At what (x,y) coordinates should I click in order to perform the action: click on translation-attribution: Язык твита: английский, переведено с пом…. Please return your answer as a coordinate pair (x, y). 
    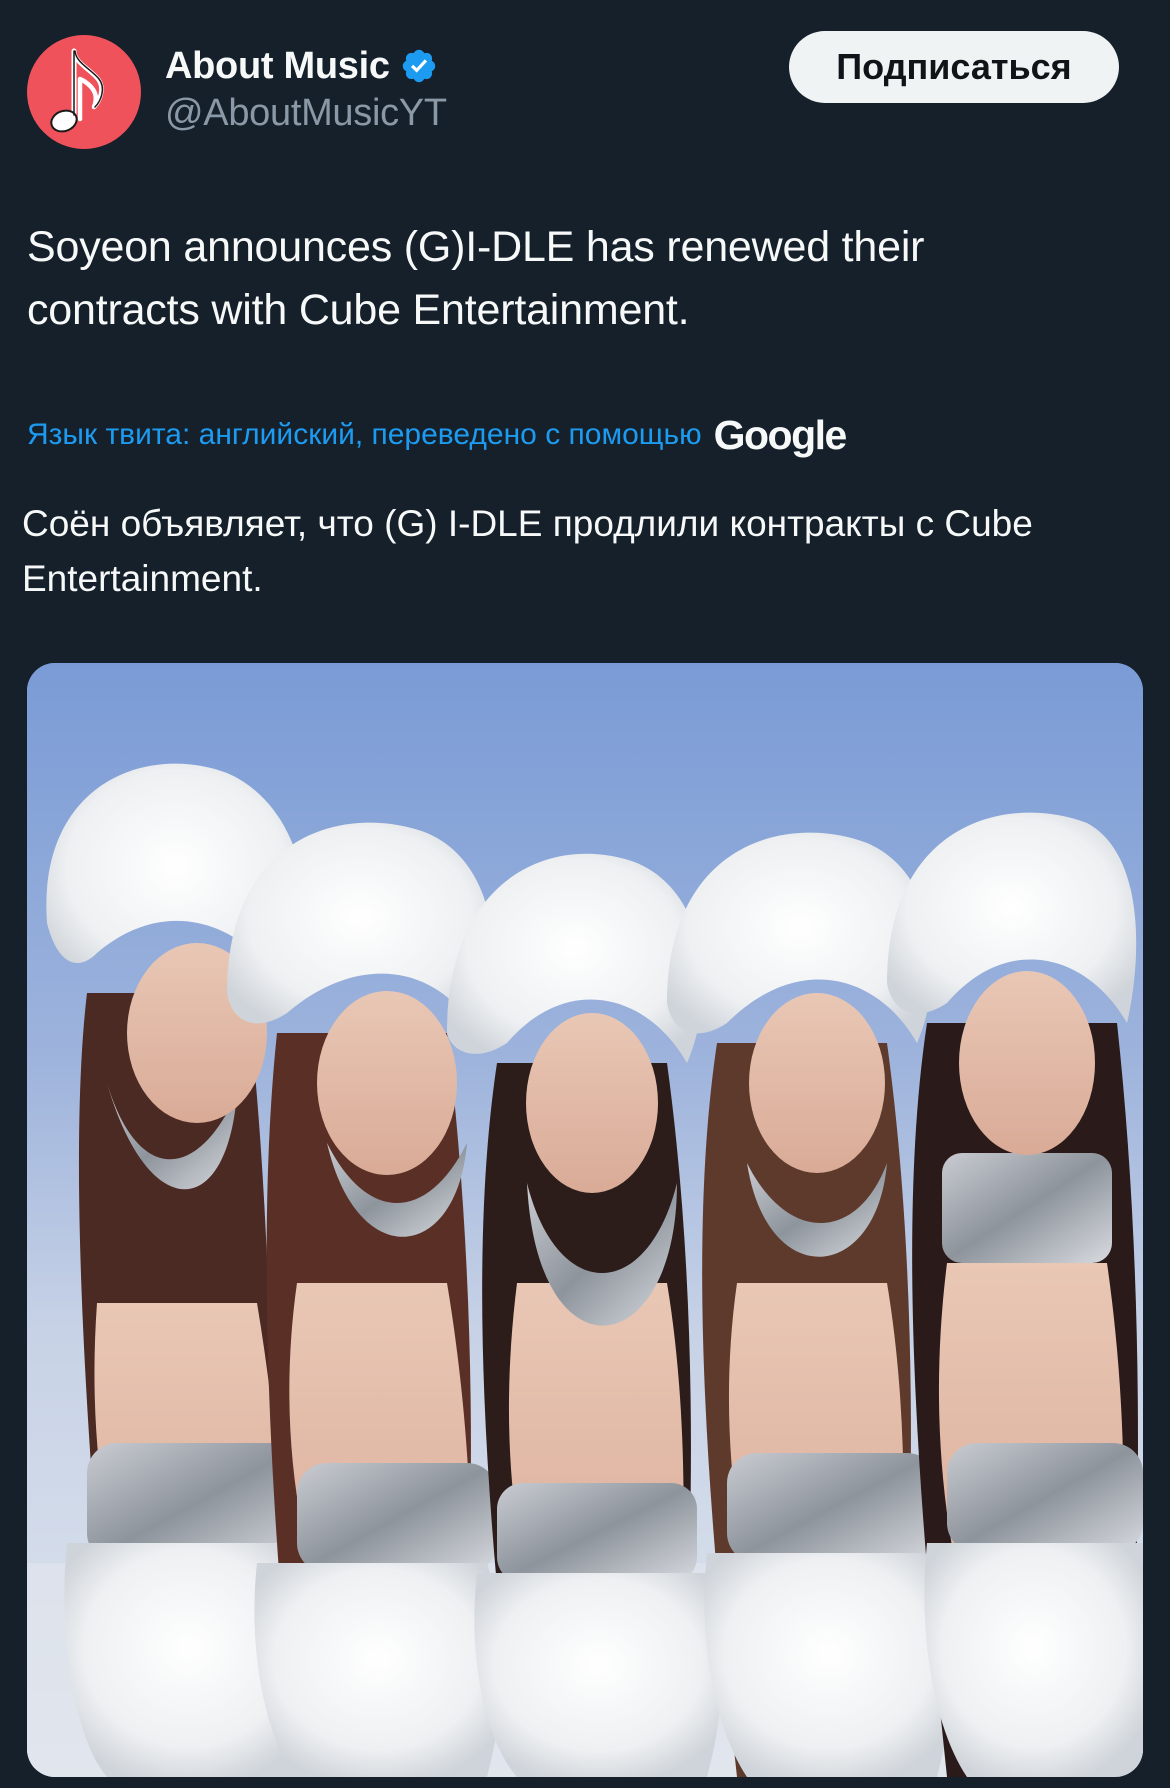
    Looking at the image, I should click on (437, 435).